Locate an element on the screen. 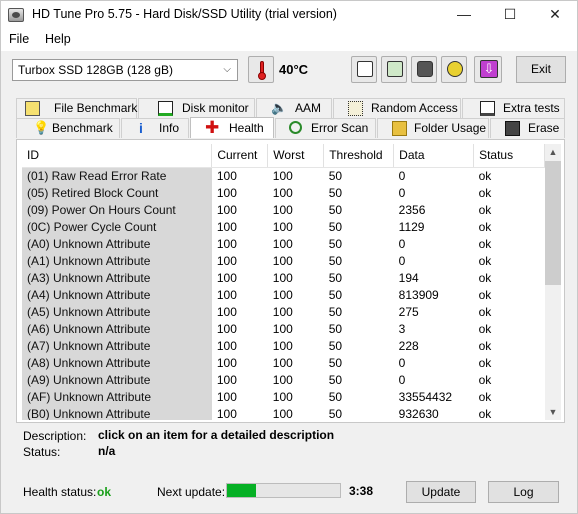 The width and height of the screenshot is (578, 514). copy-text-button is located at coordinates (364, 69).